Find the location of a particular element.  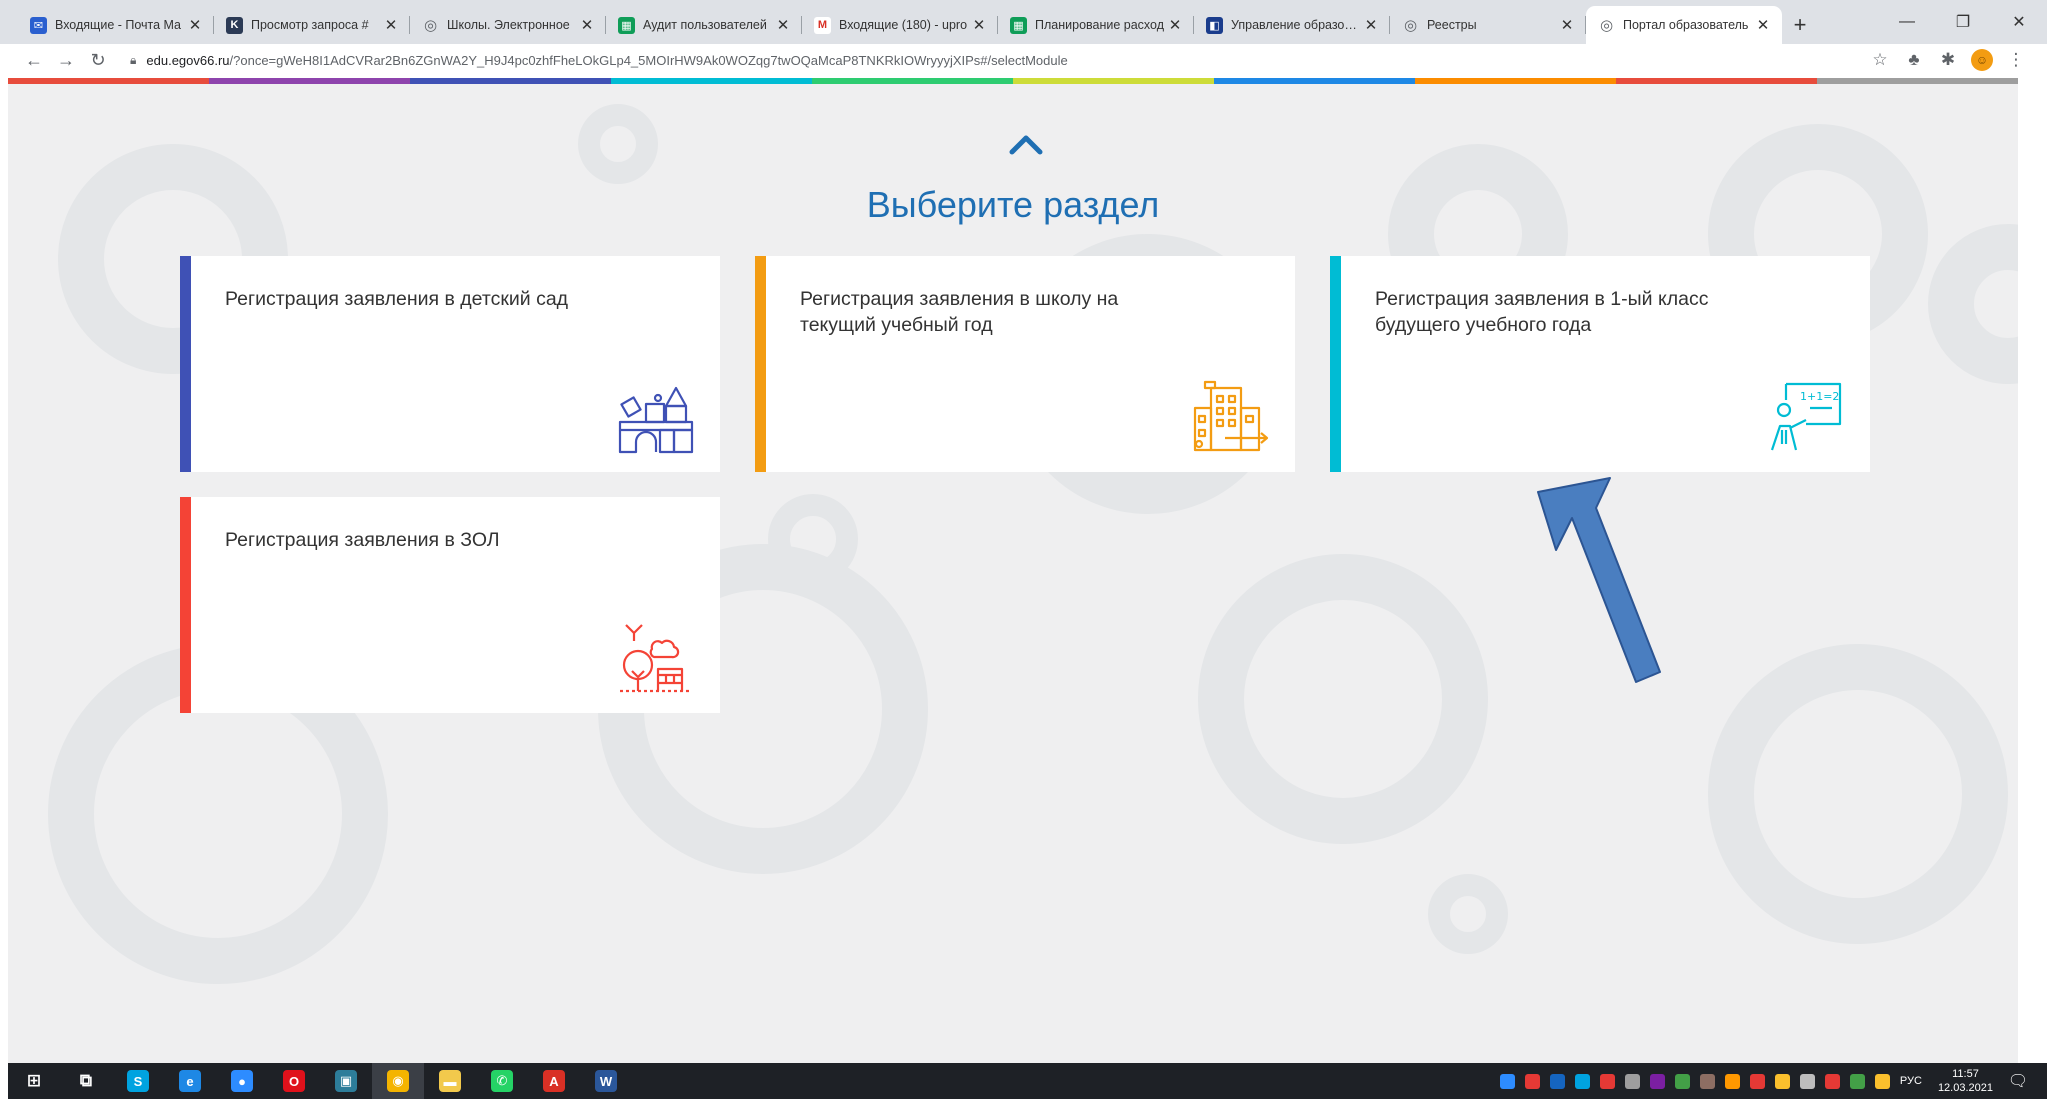

taskbar-app: A is located at coordinates (554, 1081).